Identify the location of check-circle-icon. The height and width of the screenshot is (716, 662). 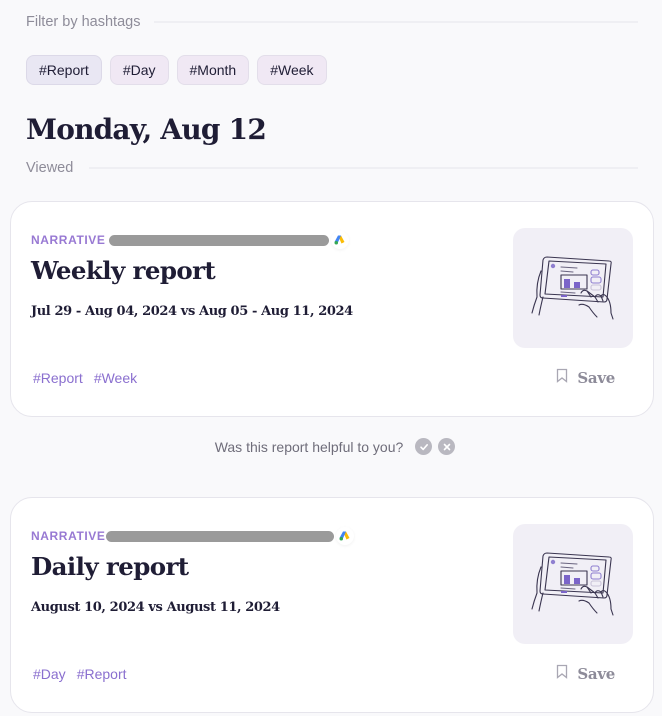
(424, 446).